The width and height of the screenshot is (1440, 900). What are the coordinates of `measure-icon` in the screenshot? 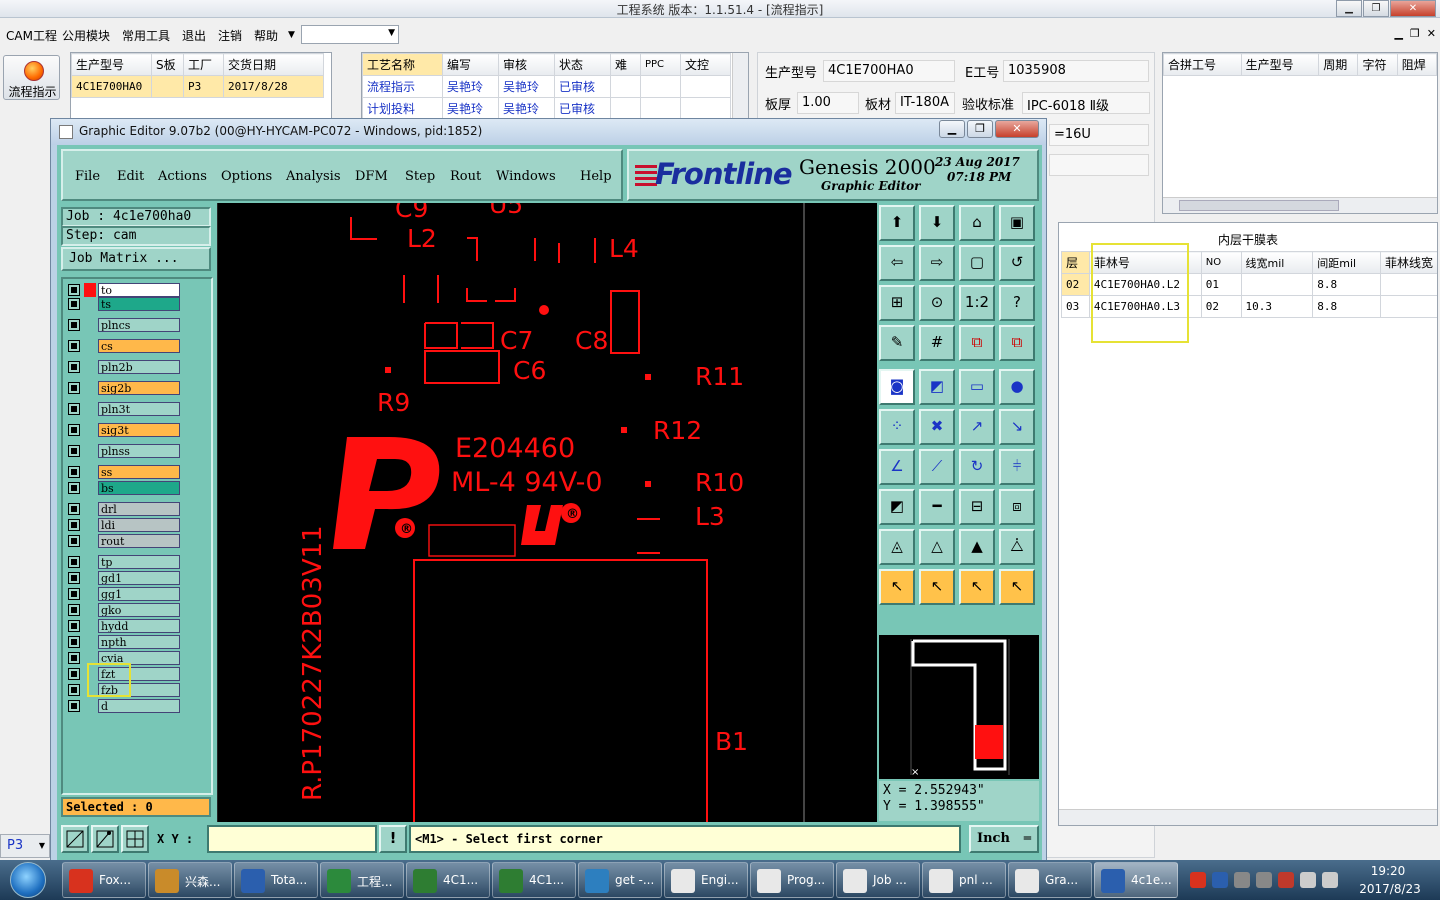 It's located at (105, 839).